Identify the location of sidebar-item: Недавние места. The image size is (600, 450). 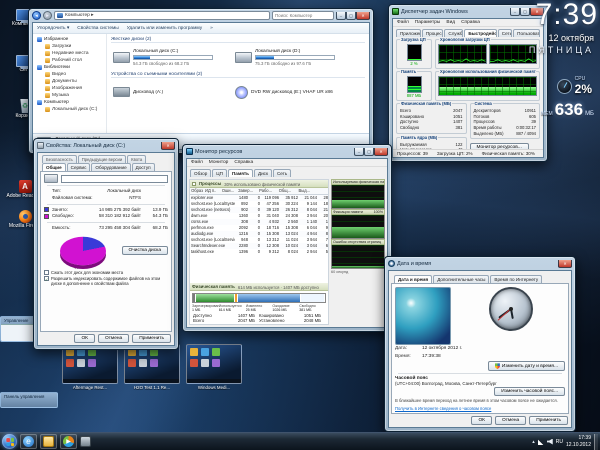
(69, 53).